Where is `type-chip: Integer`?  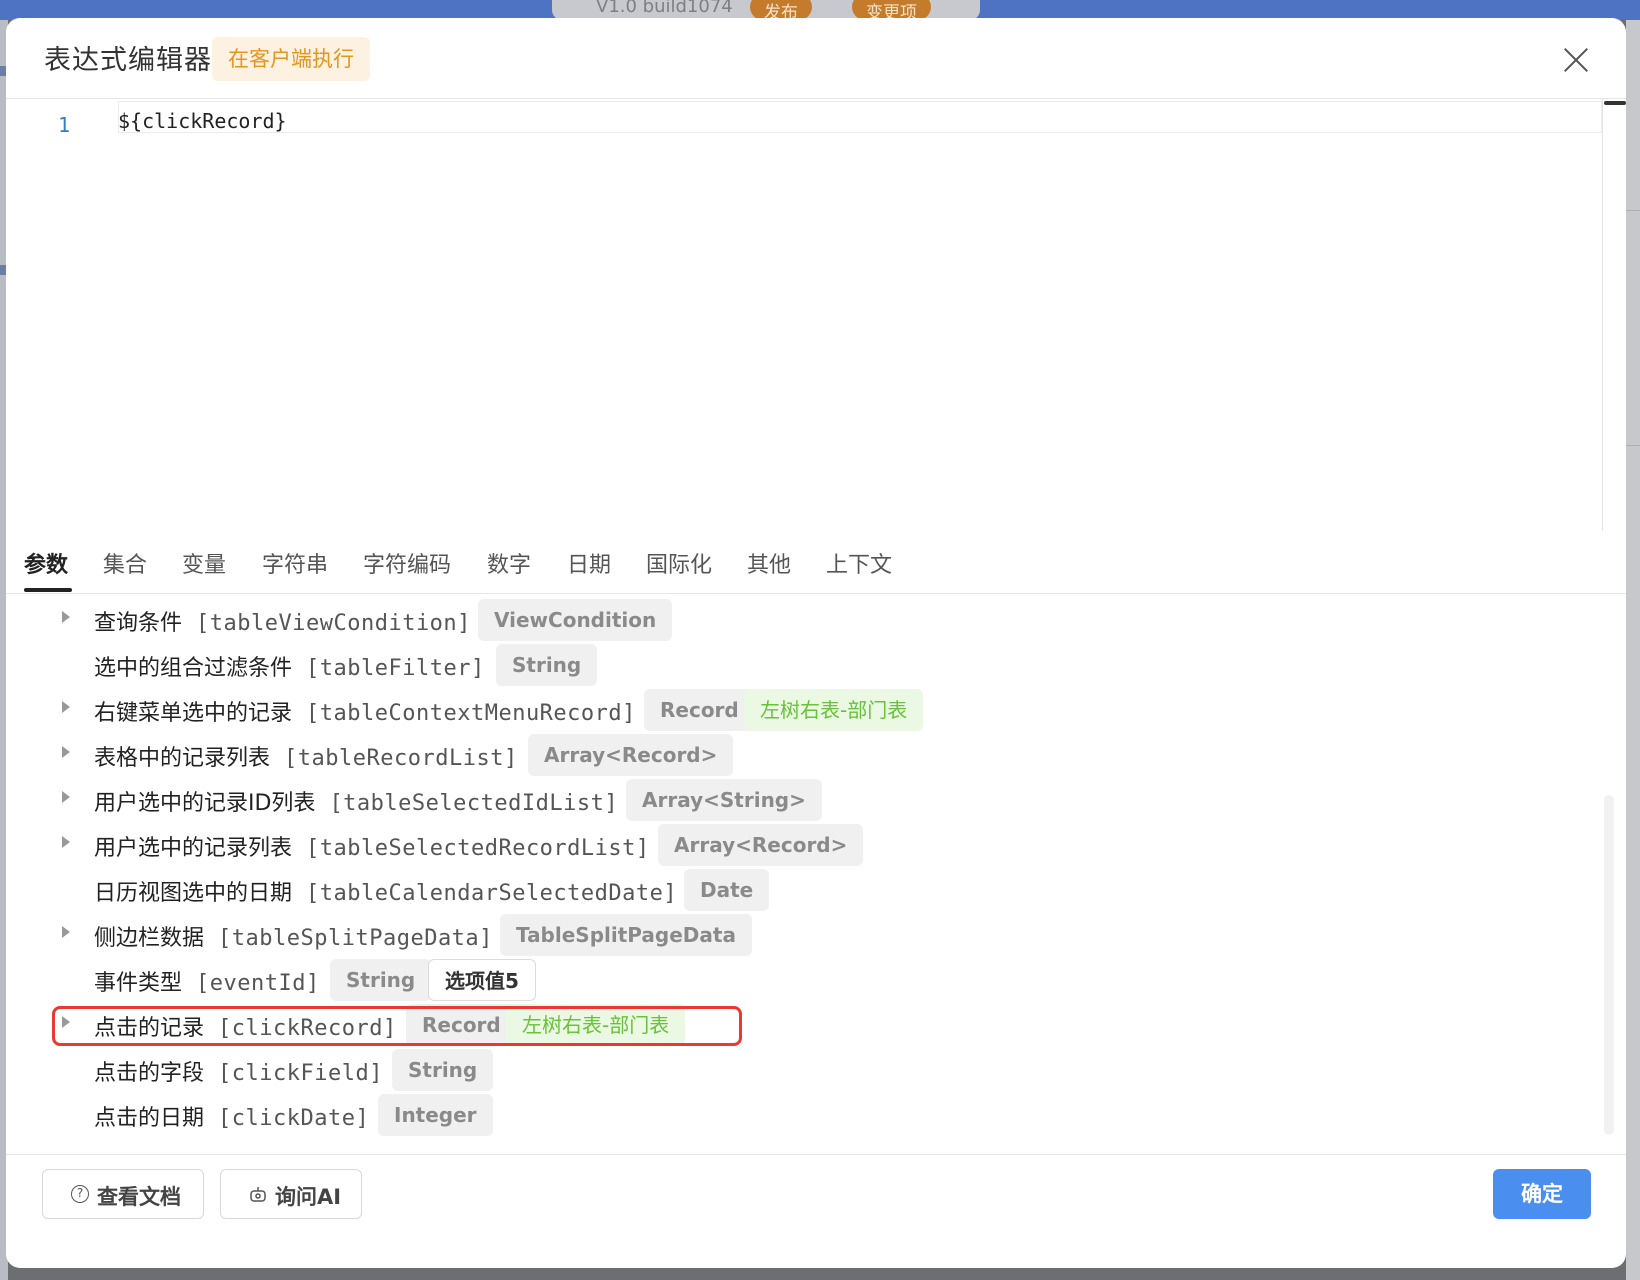
type-chip: Integer is located at coordinates (435, 1115).